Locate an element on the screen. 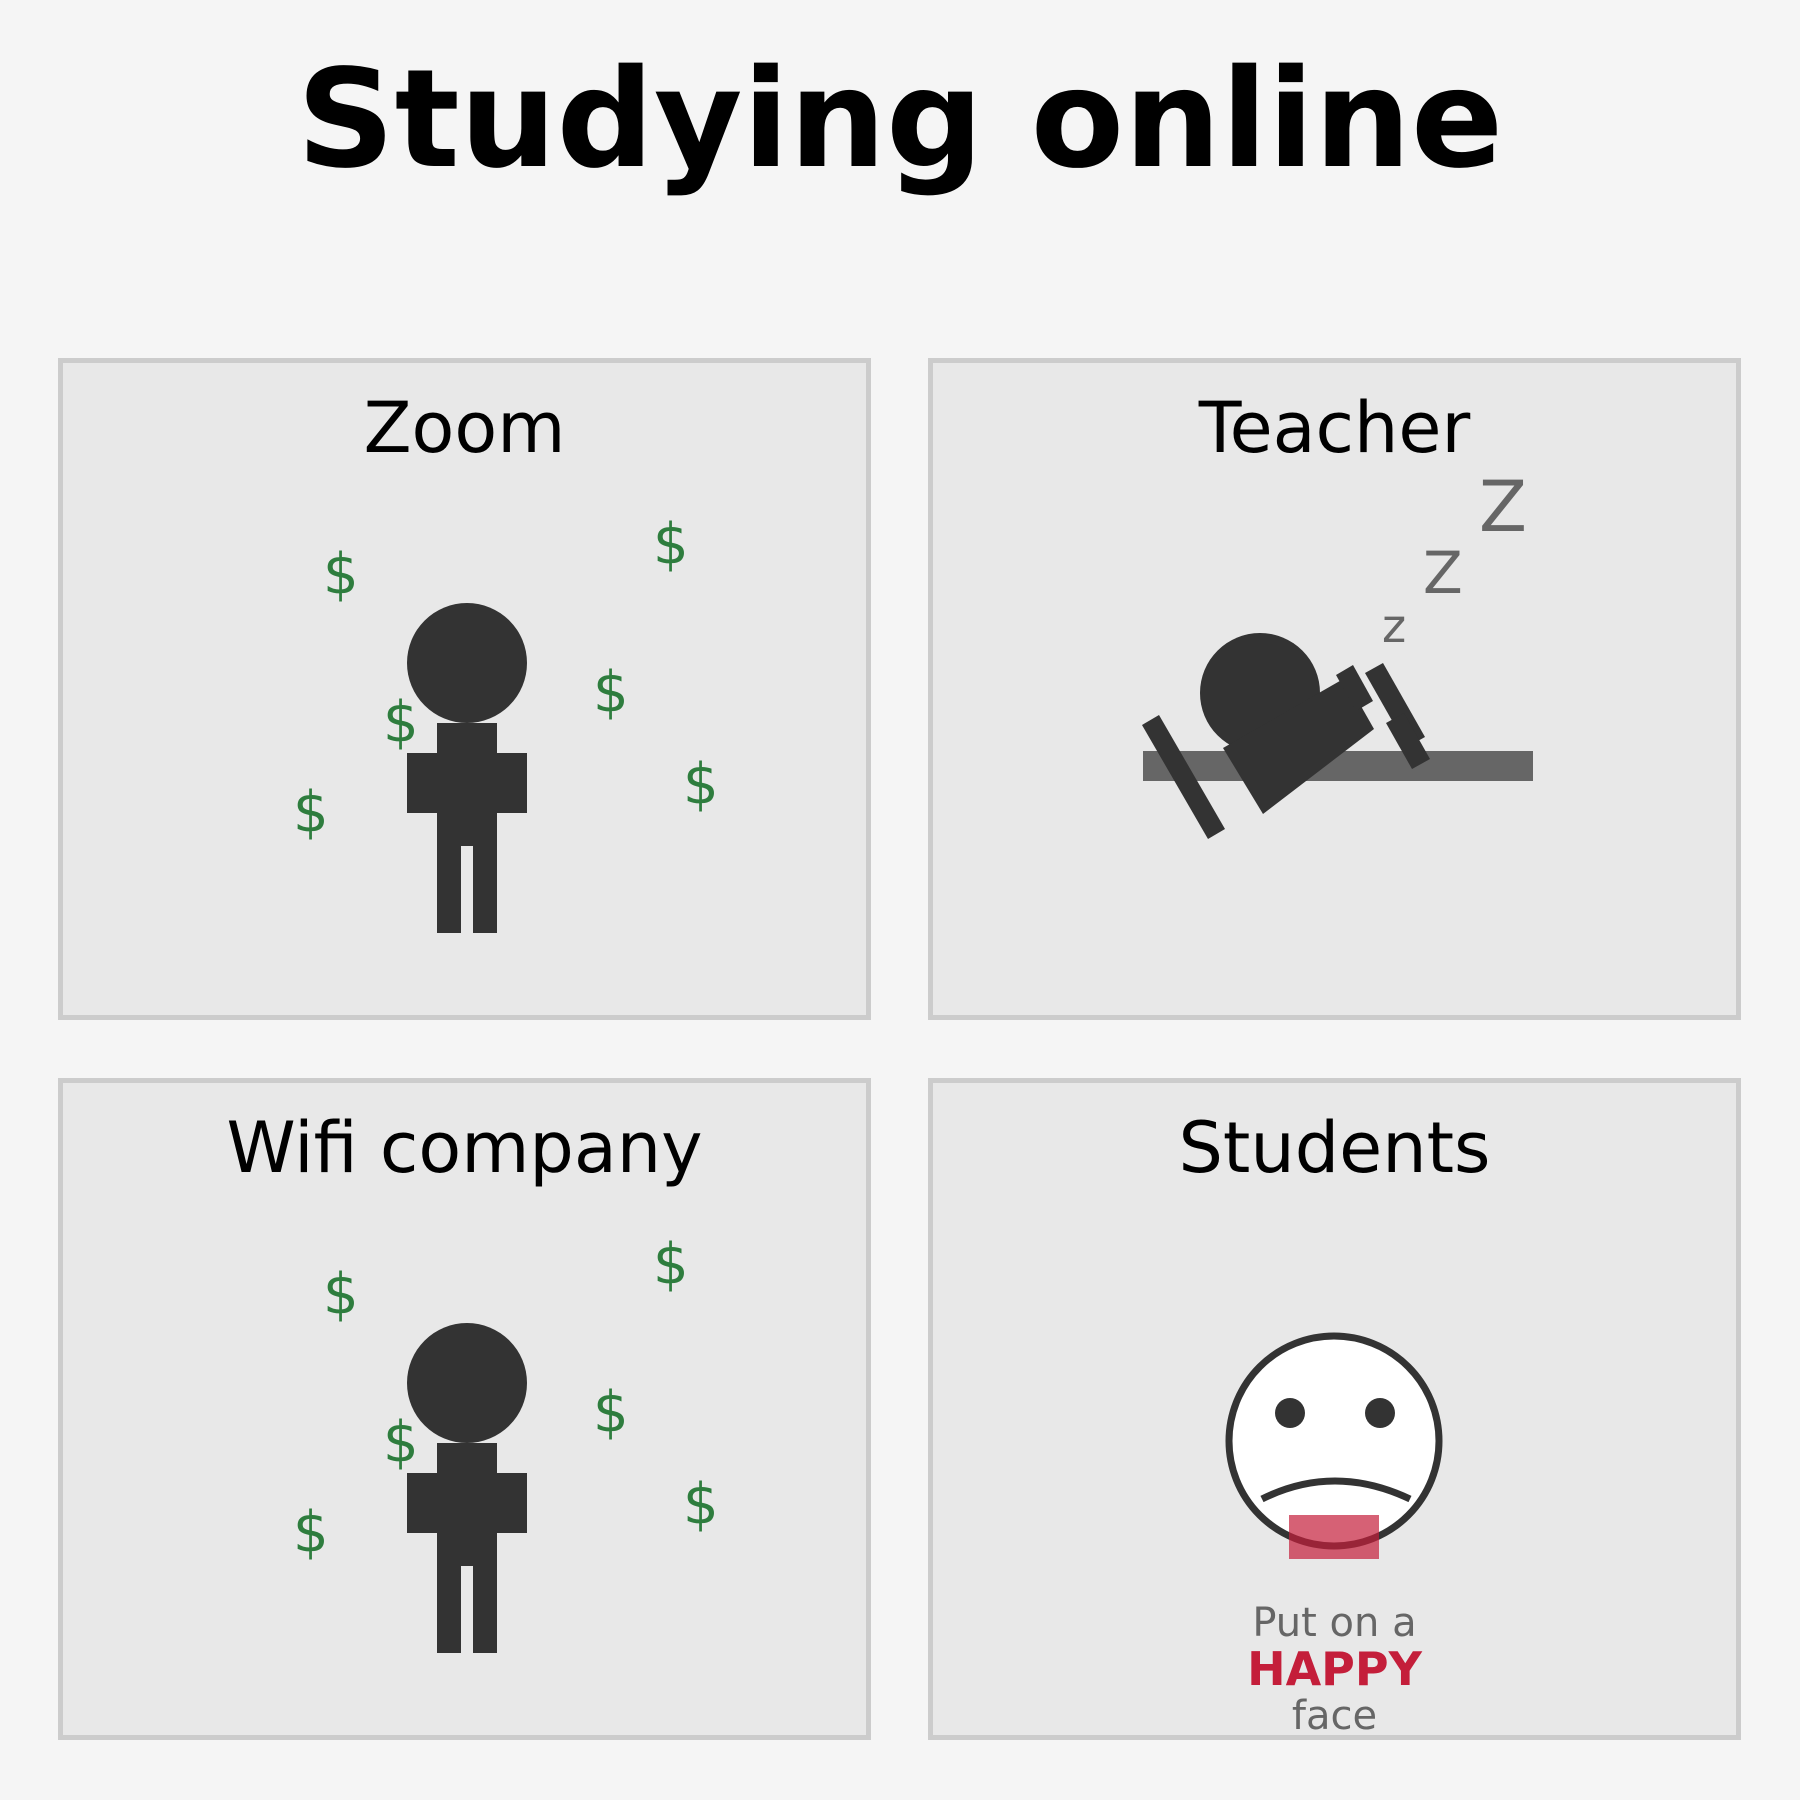 Image resolution: width=1800 pixels, height=1800 pixels. tongue-shape is located at coordinates (1334, 1537).